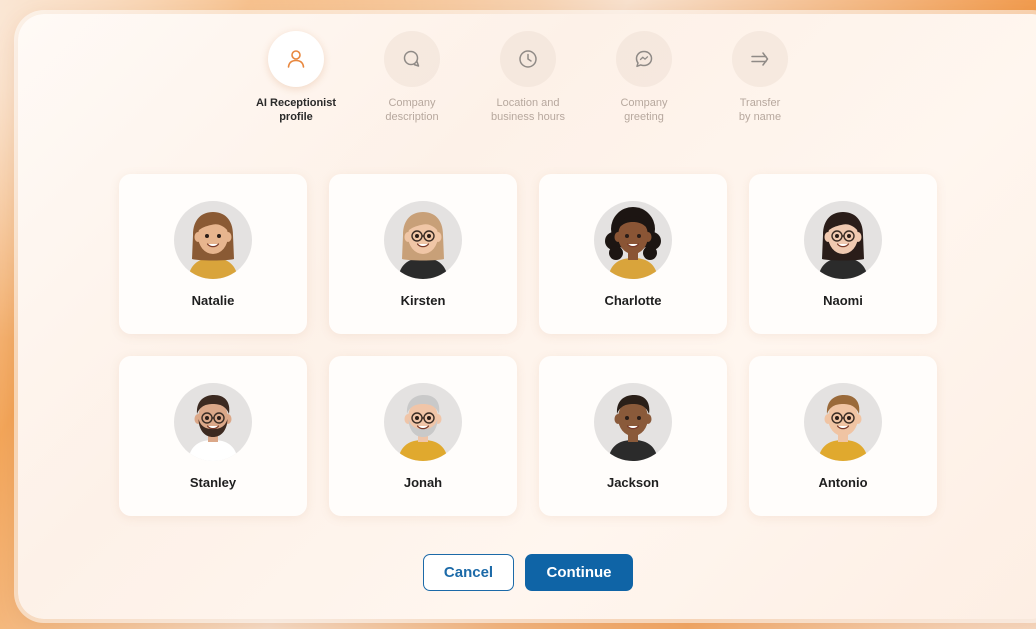 The width and height of the screenshot is (1036, 629). Describe the element at coordinates (468, 572) in the screenshot. I see `cancel-button: Cancel` at that location.